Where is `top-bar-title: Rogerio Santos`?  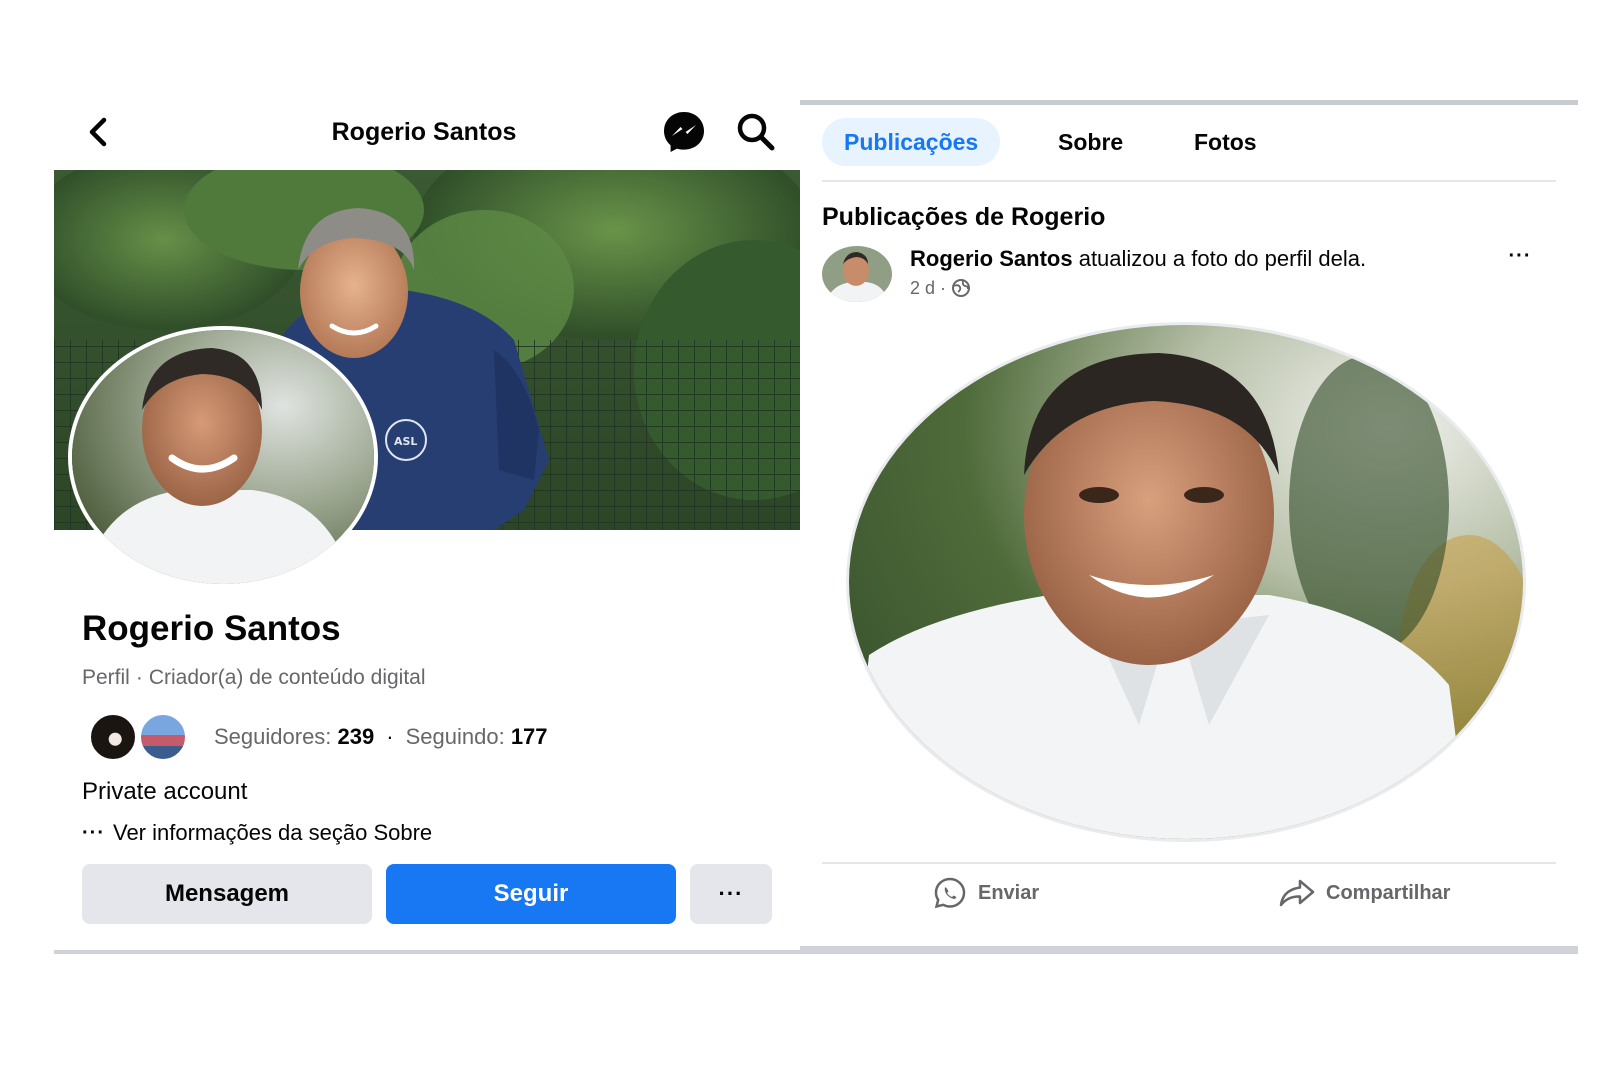
top-bar-title: Rogerio Santos is located at coordinates (424, 132).